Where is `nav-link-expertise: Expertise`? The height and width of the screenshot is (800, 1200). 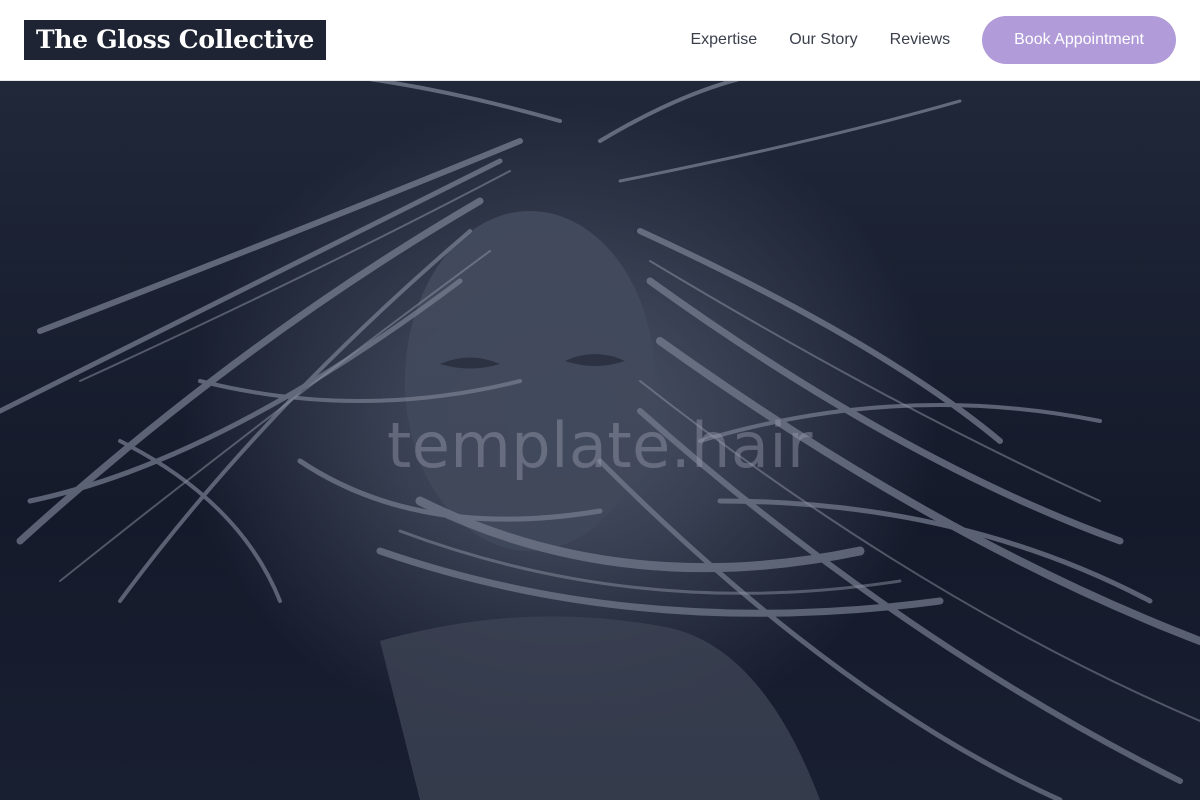
nav-link-expertise: Expertise is located at coordinates (723, 40).